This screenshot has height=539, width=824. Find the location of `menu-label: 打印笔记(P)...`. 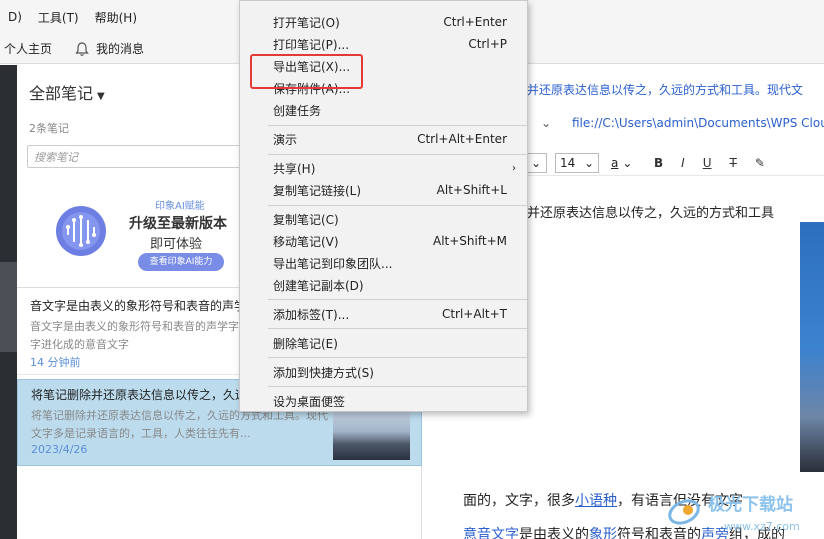

menu-label: 打印笔记(P)... is located at coordinates (311, 44).